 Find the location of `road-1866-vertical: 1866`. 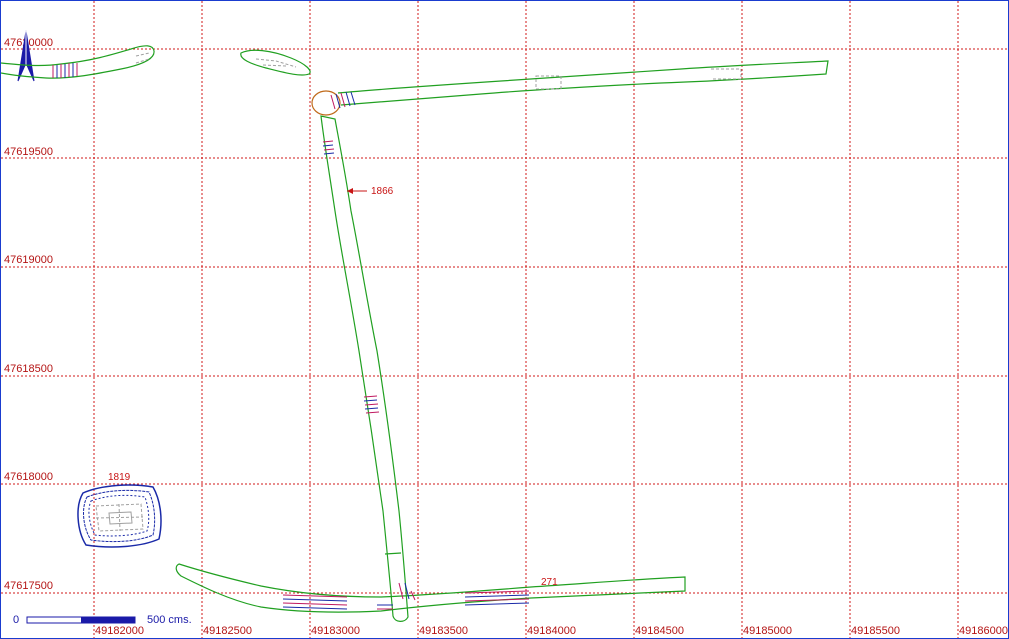

road-1866-vertical: 1866 is located at coordinates (364, 368).